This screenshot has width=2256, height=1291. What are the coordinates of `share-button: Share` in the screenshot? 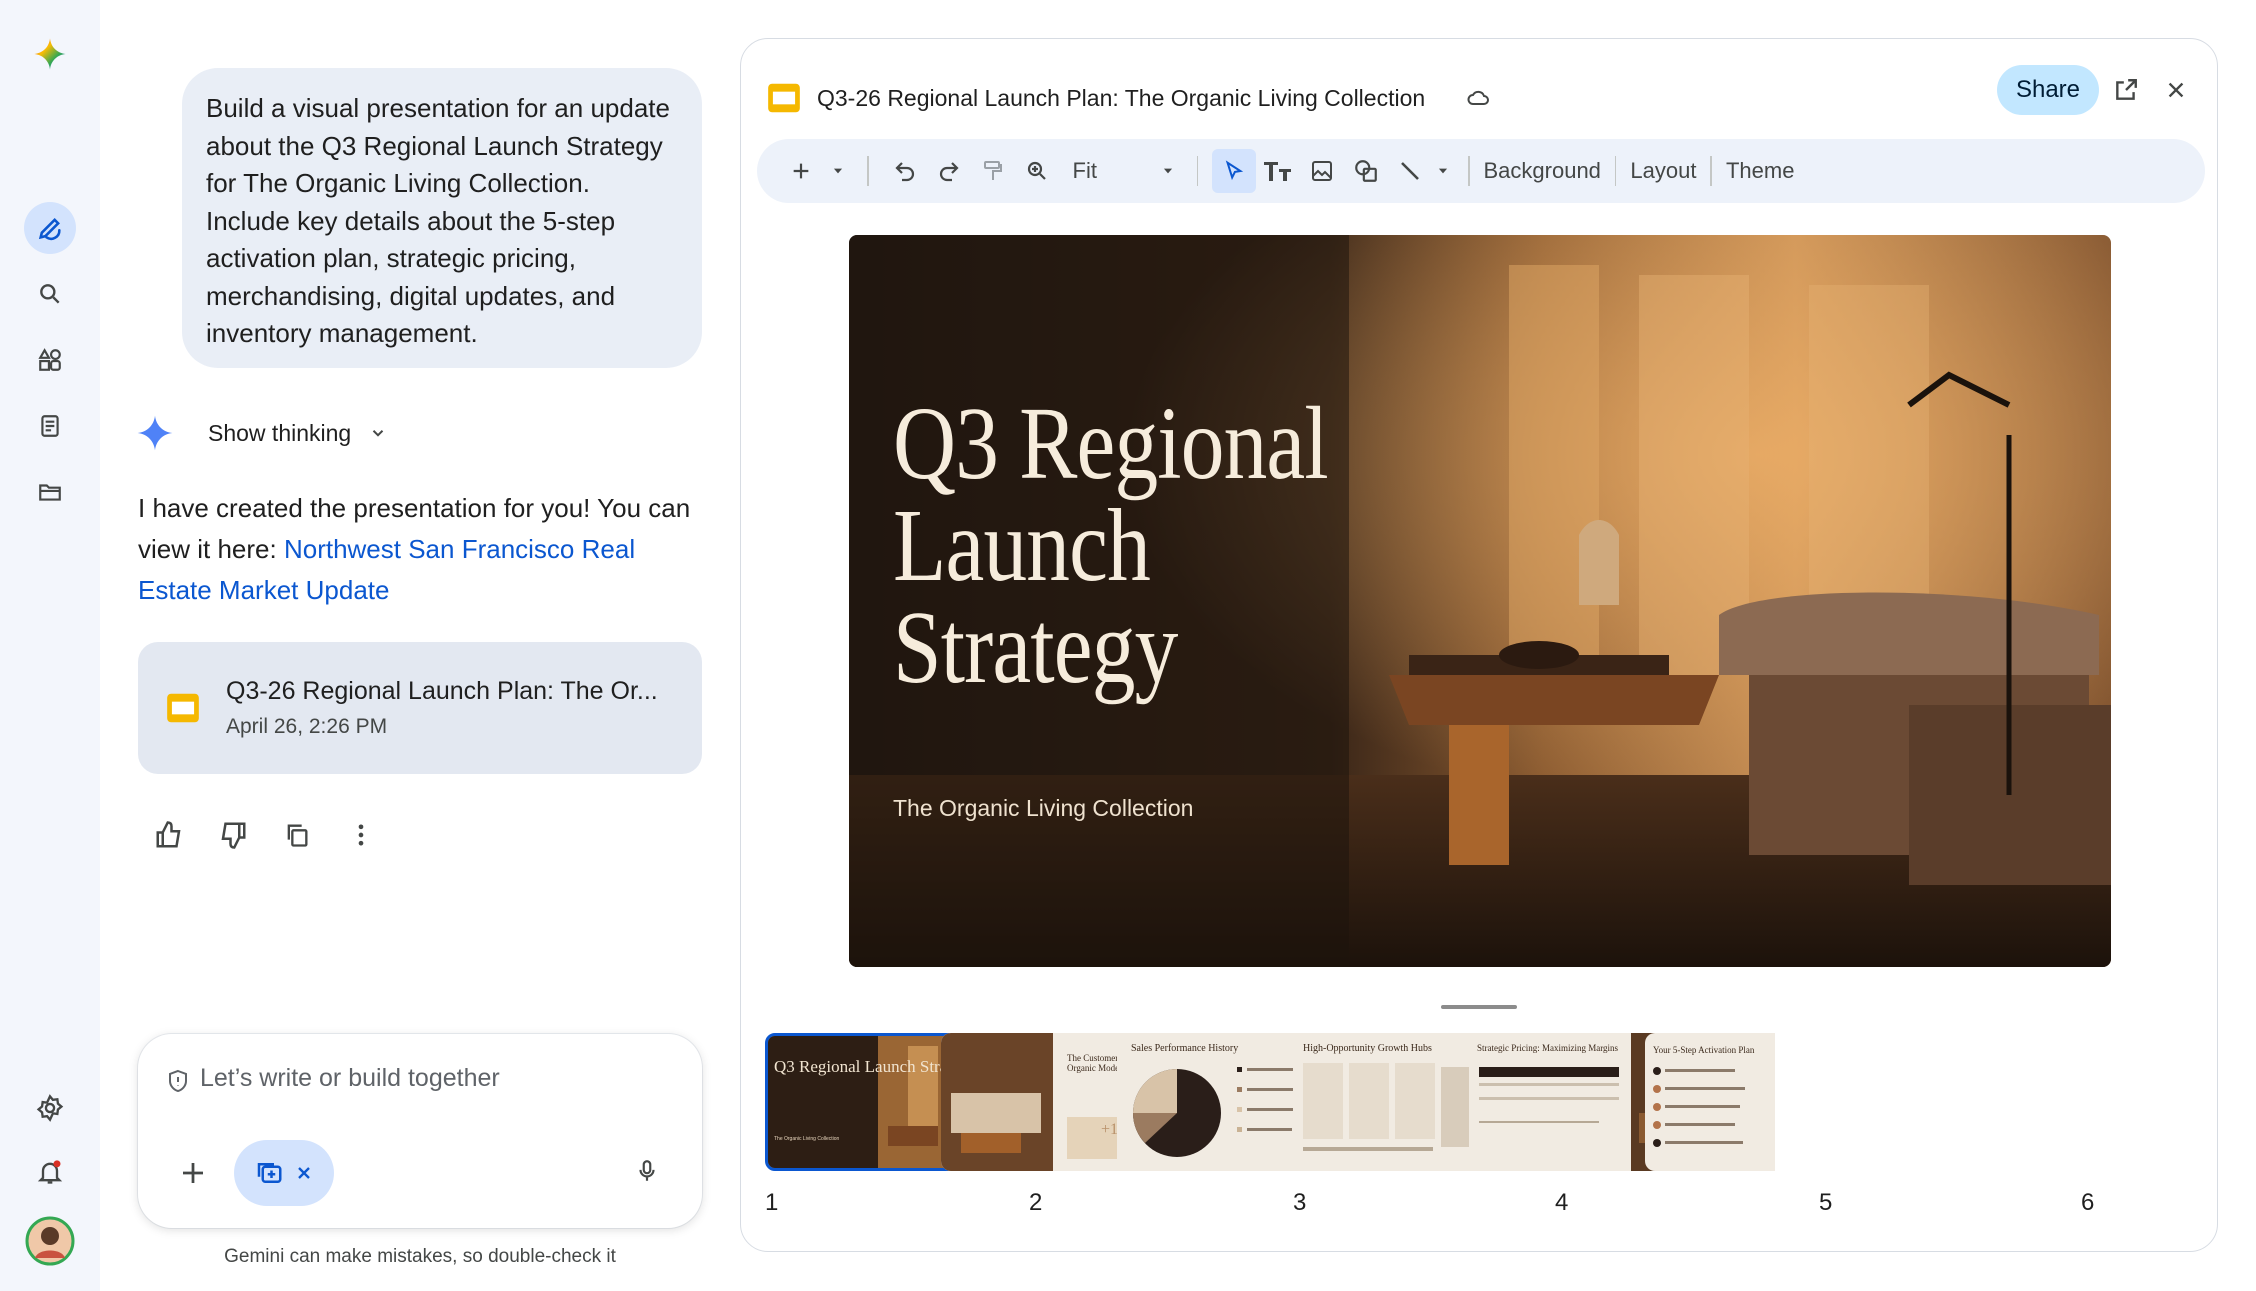 It's located at (2048, 90).